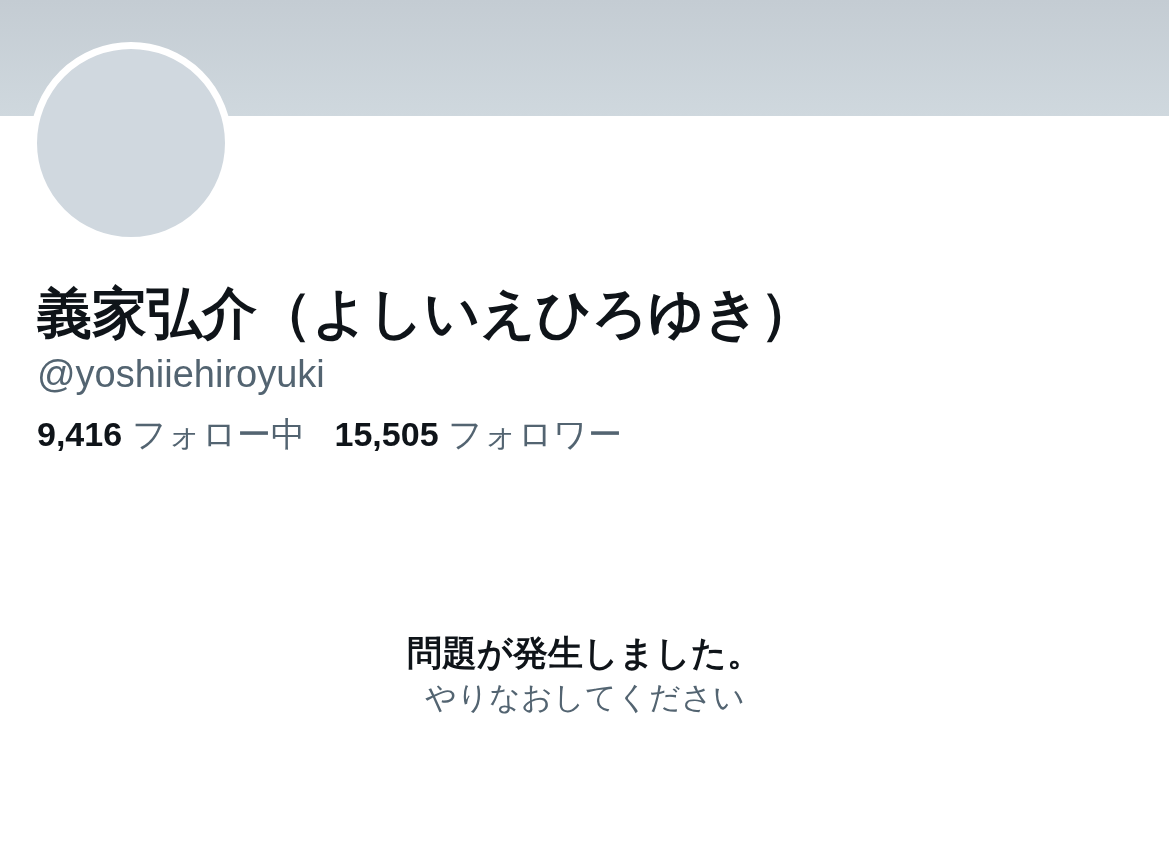  Describe the element at coordinates (584, 698) in the screenshot. I see `error-message: やりなおしてください` at that location.